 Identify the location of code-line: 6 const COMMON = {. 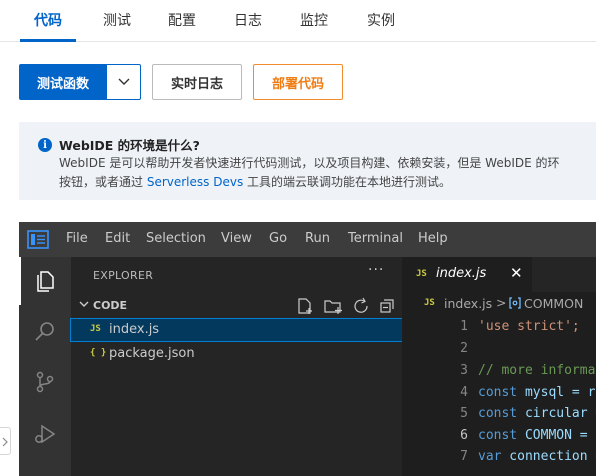
(499, 436).